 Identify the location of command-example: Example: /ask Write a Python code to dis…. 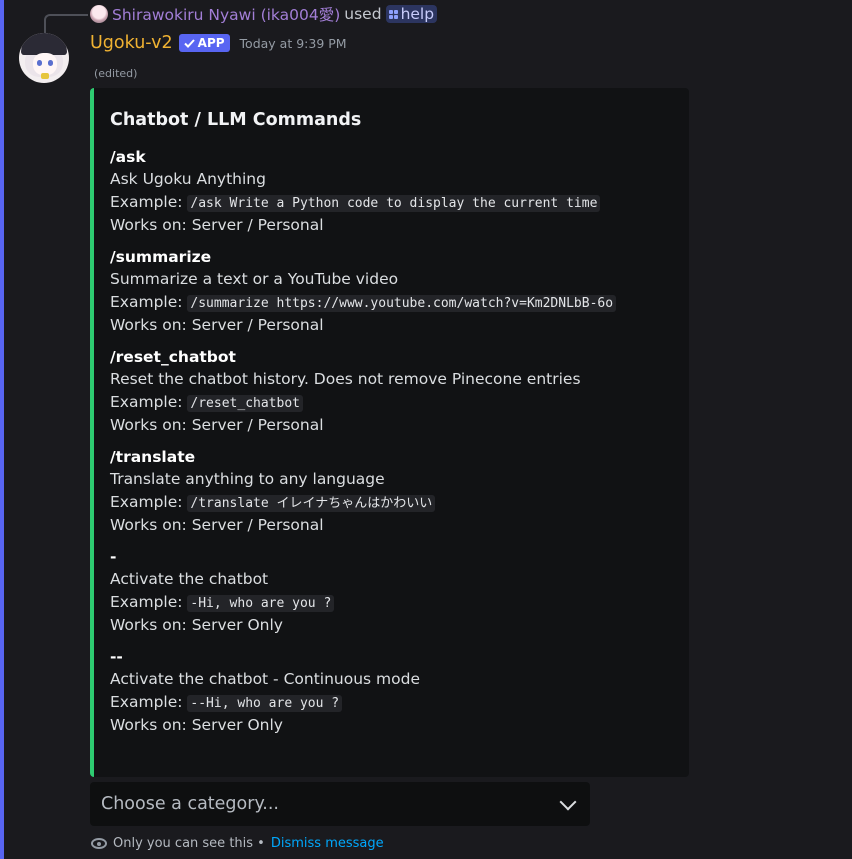
(395, 202).